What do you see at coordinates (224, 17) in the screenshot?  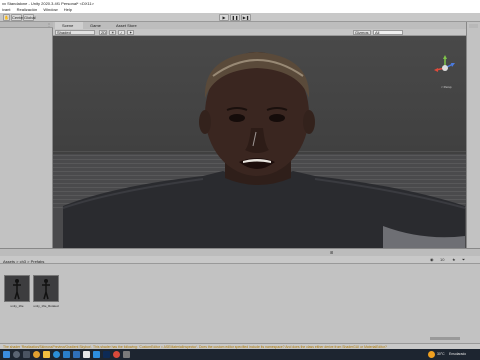 I see `play-button: ▶` at bounding box center [224, 17].